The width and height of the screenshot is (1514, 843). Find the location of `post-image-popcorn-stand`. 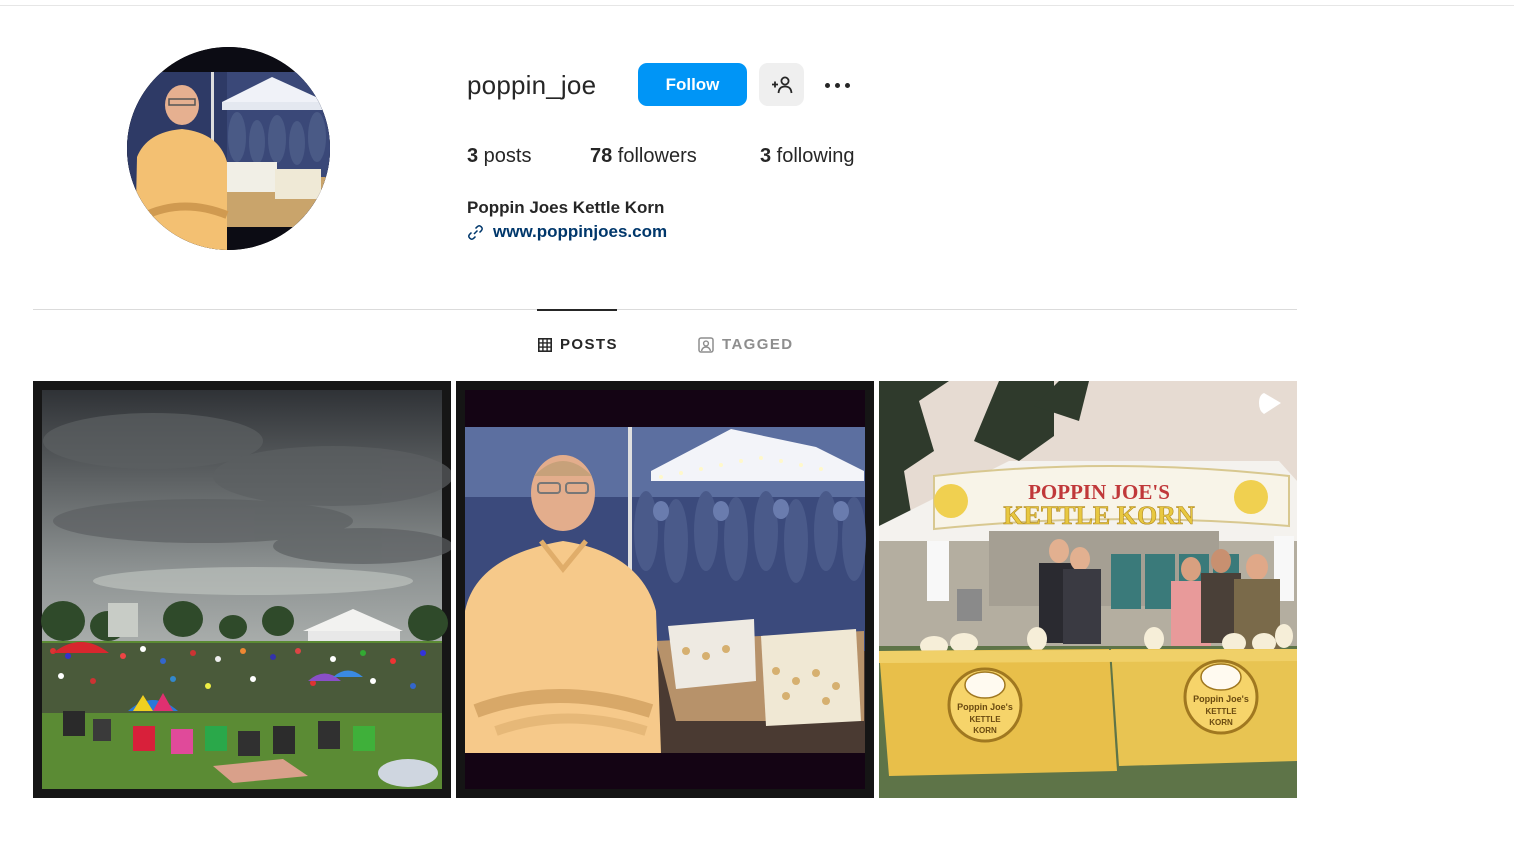

post-image-popcorn-stand is located at coordinates (665, 589).